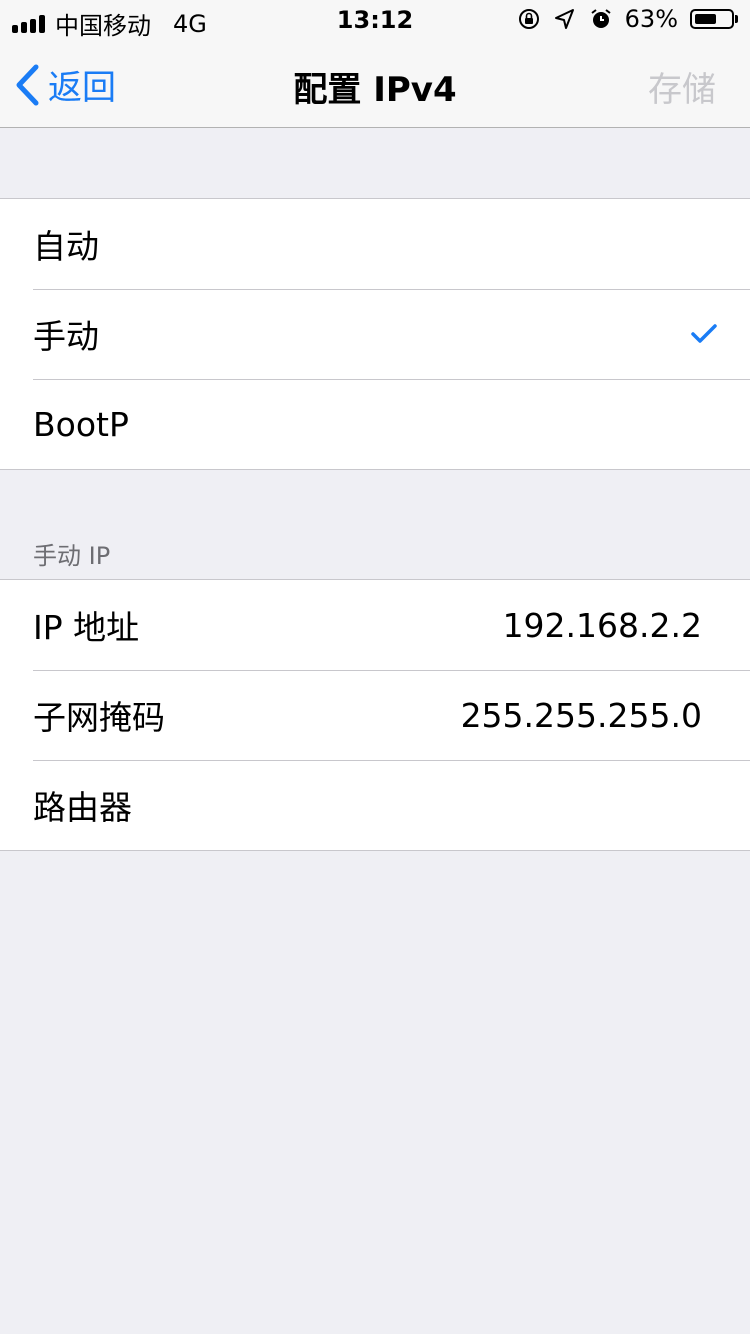 This screenshot has width=750, height=1334. I want to click on option-manual: 手动, so click(375, 334).